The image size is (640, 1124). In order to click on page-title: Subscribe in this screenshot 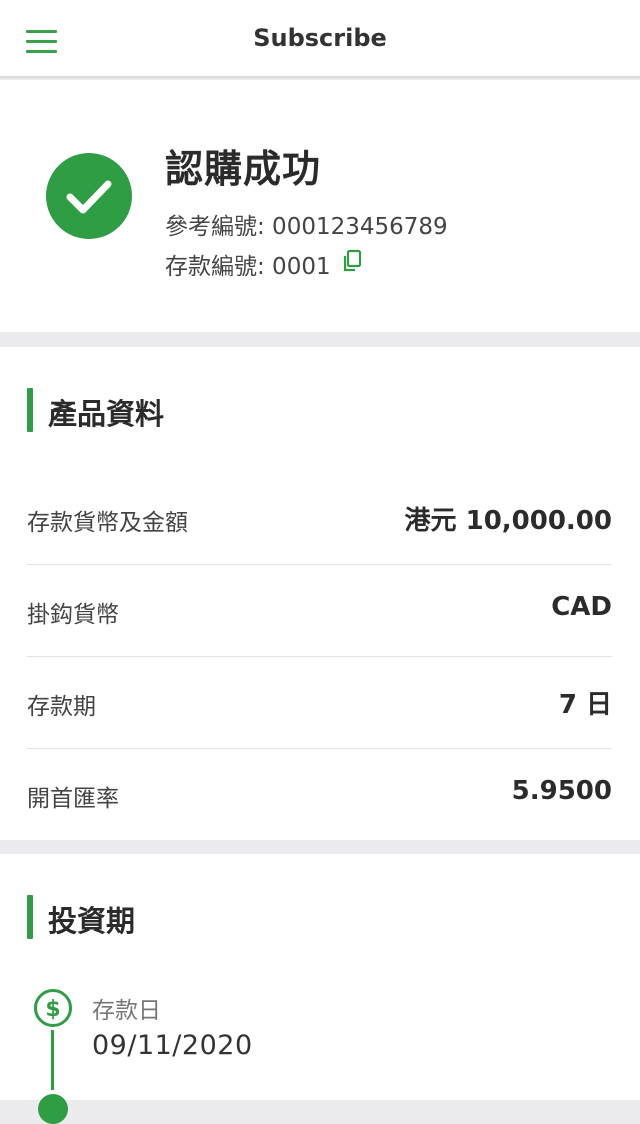, I will do `click(320, 38)`.